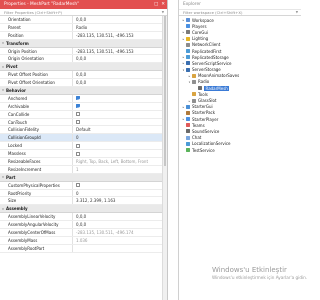 Image resolution: width=320 pixels, height=300 pixels. What do you see at coordinates (206, 131) in the screenshot?
I see `explorer-item-label: SoundService` at bounding box center [206, 131].